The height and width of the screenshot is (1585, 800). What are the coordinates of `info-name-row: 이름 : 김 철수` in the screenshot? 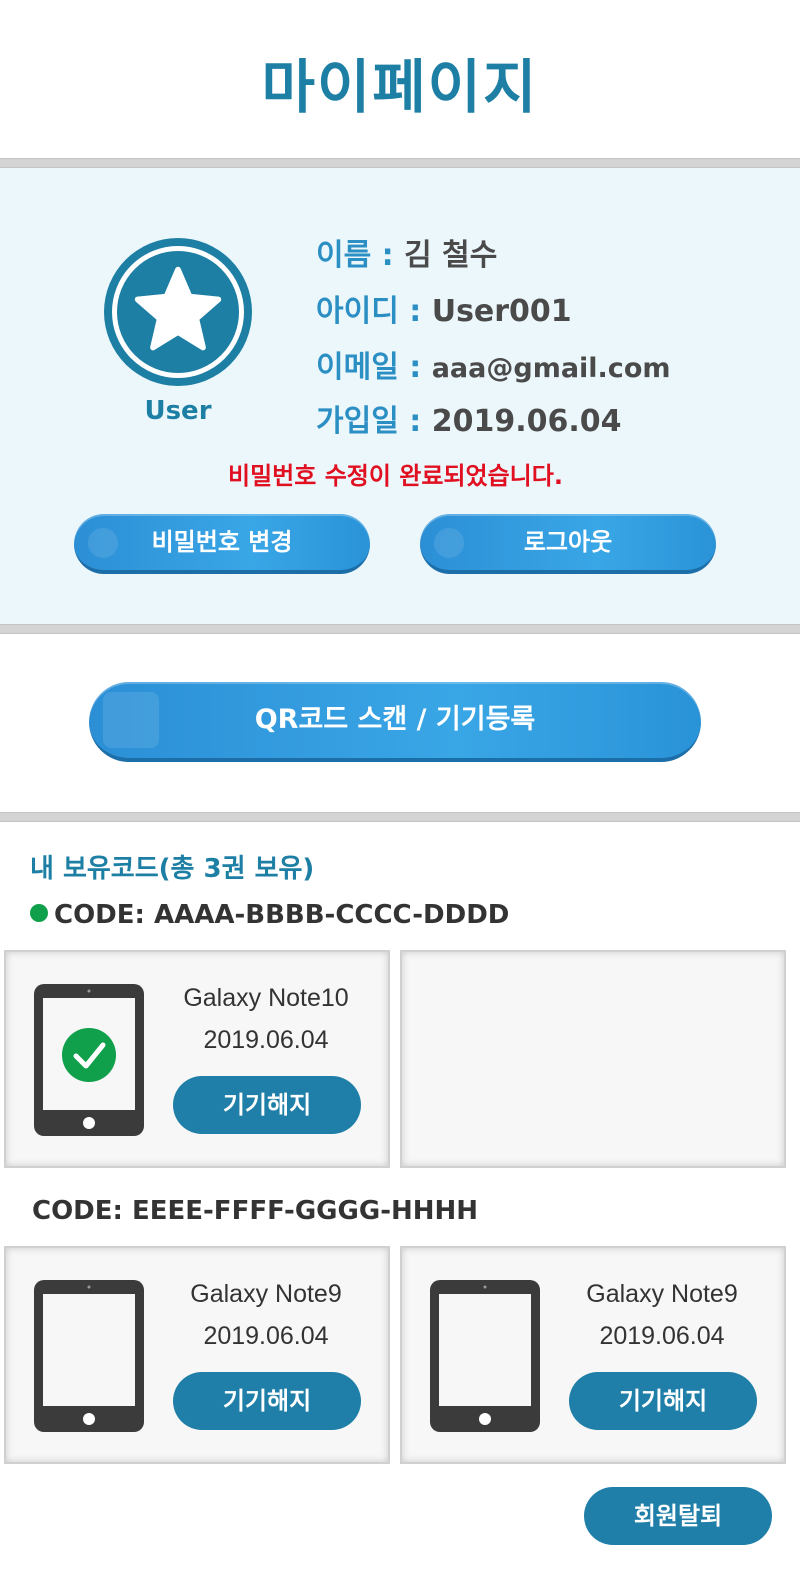 It's located at (406, 252).